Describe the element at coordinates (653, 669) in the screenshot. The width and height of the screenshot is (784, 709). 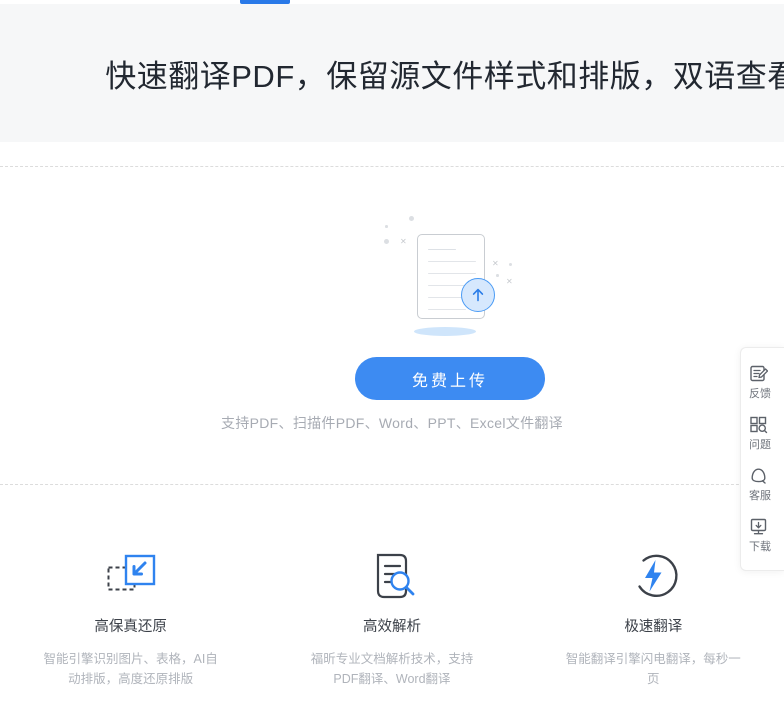
I see `feature-description: 智能翻译引擎闪电翻译，每秒一页` at that location.